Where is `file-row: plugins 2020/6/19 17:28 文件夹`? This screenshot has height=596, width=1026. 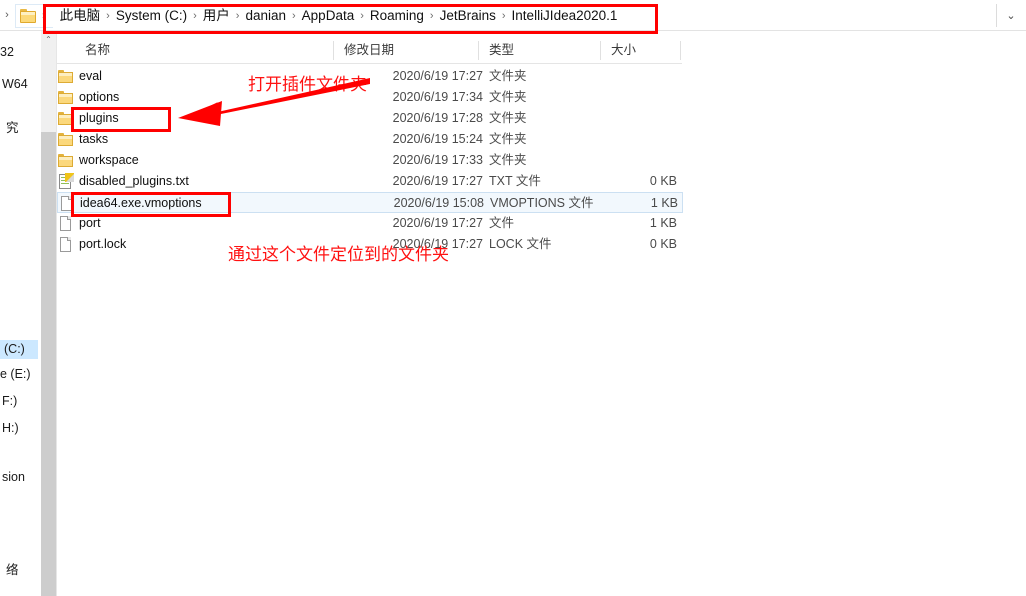 file-row: plugins 2020/6/19 17:28 文件夹 is located at coordinates (370, 118).